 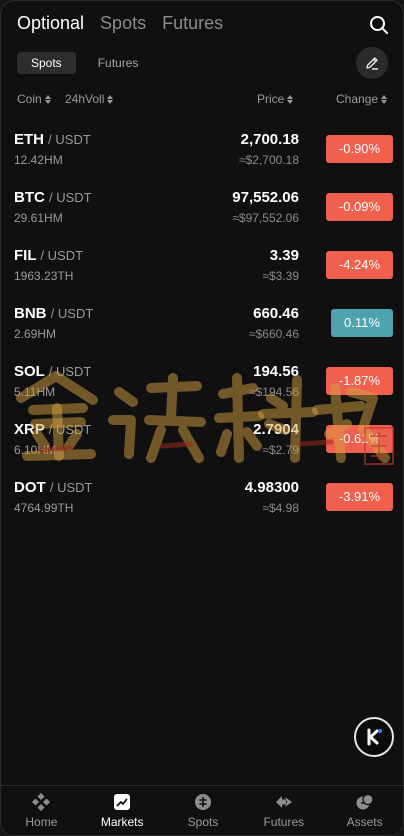 I want to click on tab-futures: Futures, so click(x=192, y=23).